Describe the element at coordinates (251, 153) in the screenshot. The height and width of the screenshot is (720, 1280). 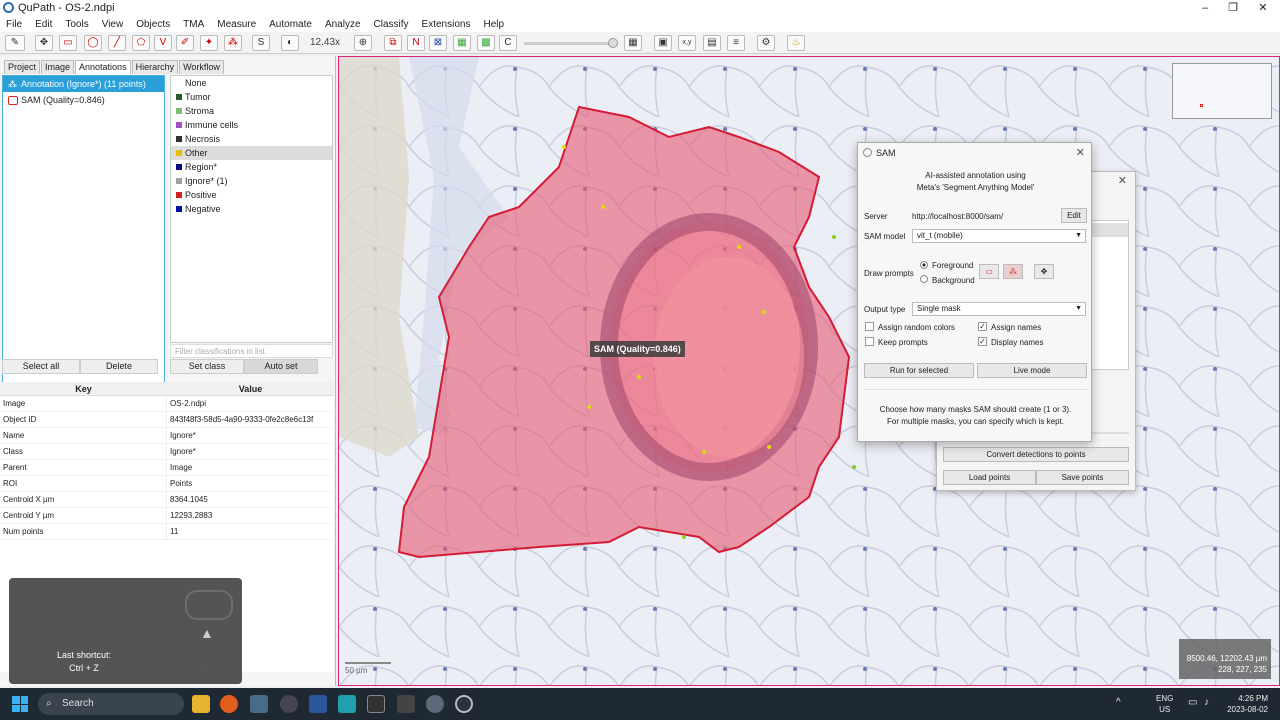
I see `class-item-other: Other` at that location.